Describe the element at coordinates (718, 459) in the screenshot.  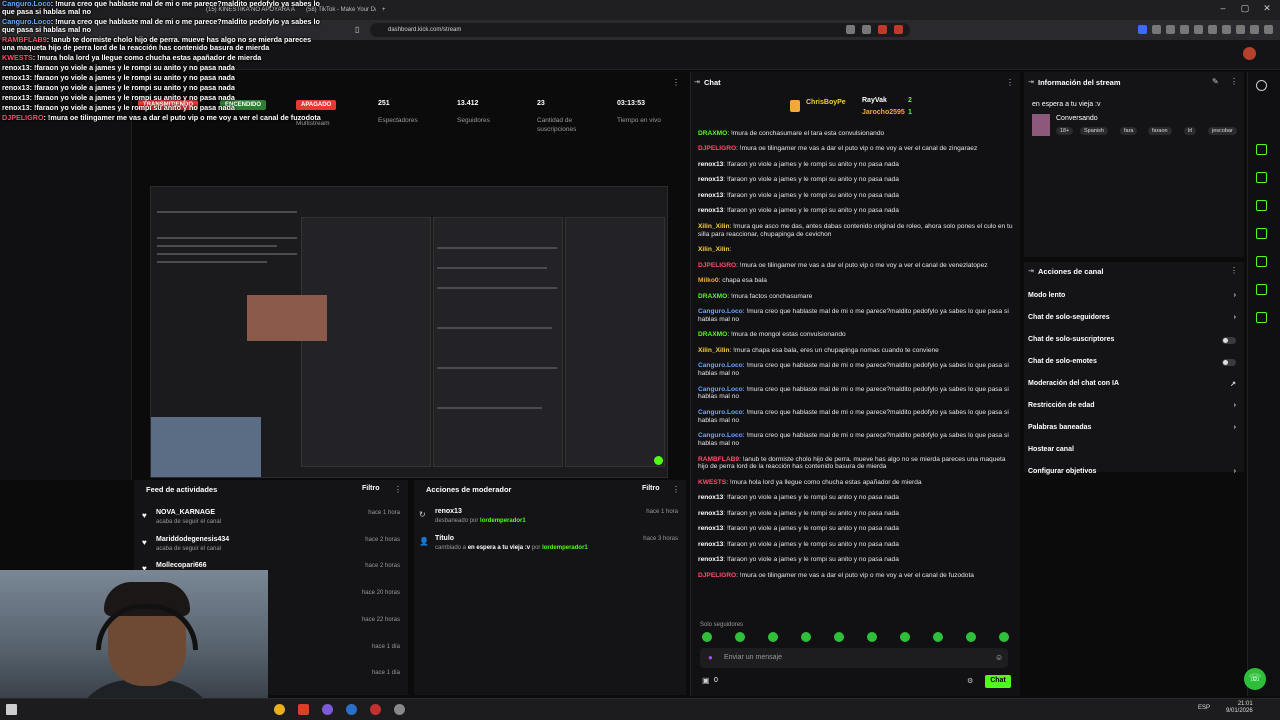
I see `chat-username: RAMBFLAB9` at that location.